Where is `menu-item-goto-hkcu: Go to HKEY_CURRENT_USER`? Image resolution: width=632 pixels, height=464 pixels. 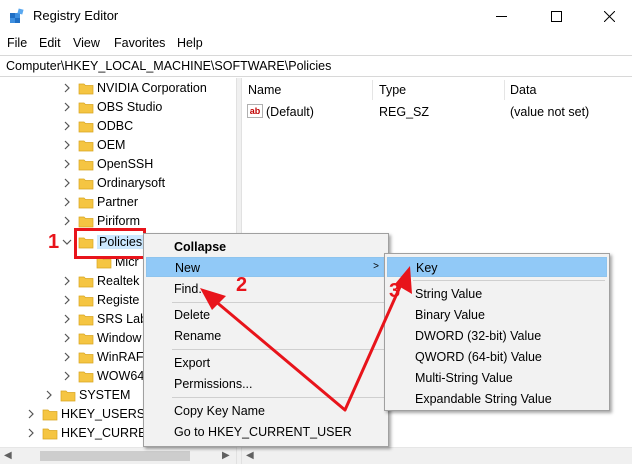 menu-item-goto-hkcu: Go to HKEY_CURRENT_USER is located at coordinates (266, 432).